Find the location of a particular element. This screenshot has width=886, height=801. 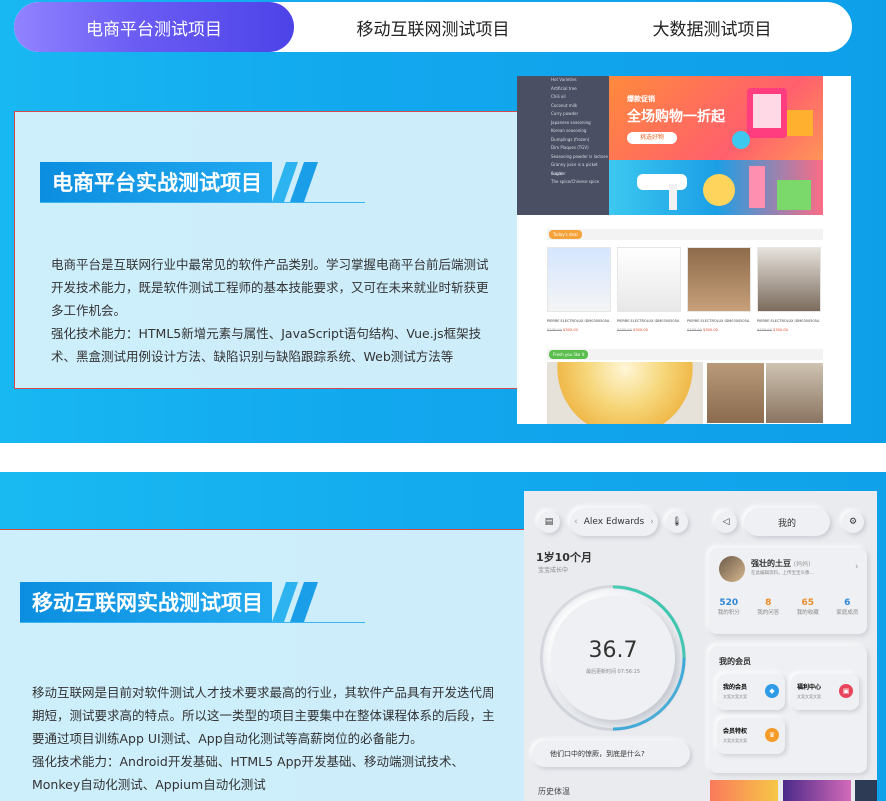

temperature-updated: 最后更新时间 07:56:15 is located at coordinates (613, 672).